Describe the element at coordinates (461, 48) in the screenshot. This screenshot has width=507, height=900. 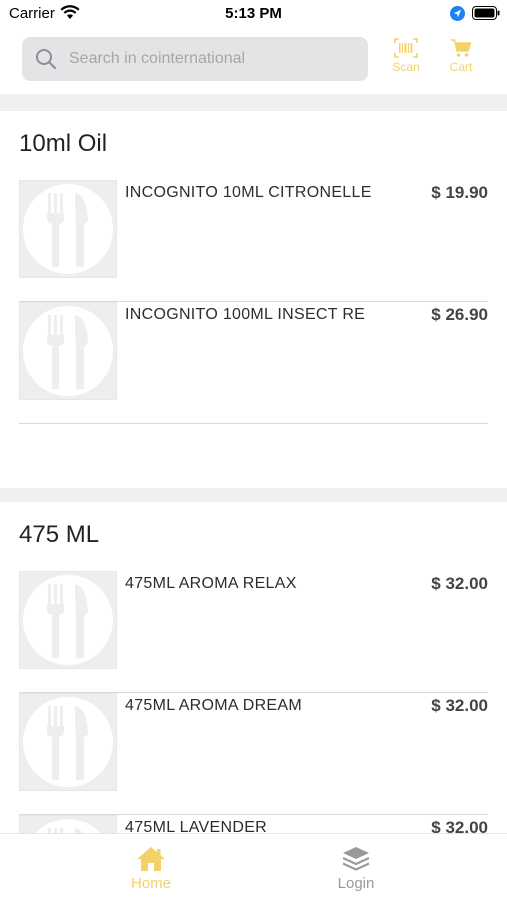
I see `cart-icon` at that location.